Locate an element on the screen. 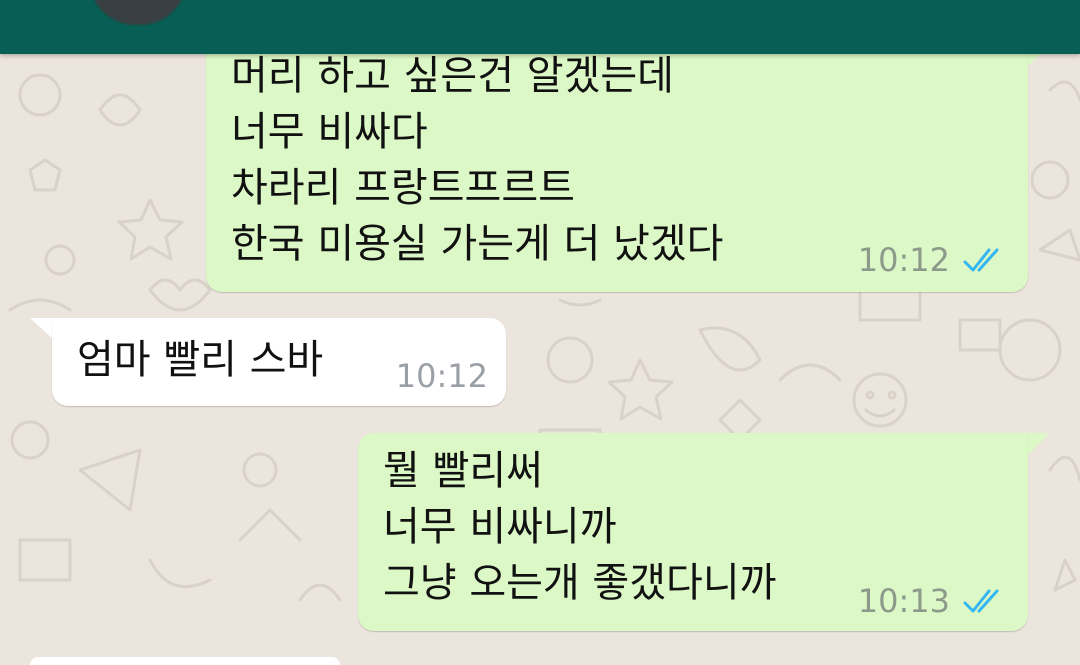 The image size is (1080, 665). contact-avatar is located at coordinates (138, 13).